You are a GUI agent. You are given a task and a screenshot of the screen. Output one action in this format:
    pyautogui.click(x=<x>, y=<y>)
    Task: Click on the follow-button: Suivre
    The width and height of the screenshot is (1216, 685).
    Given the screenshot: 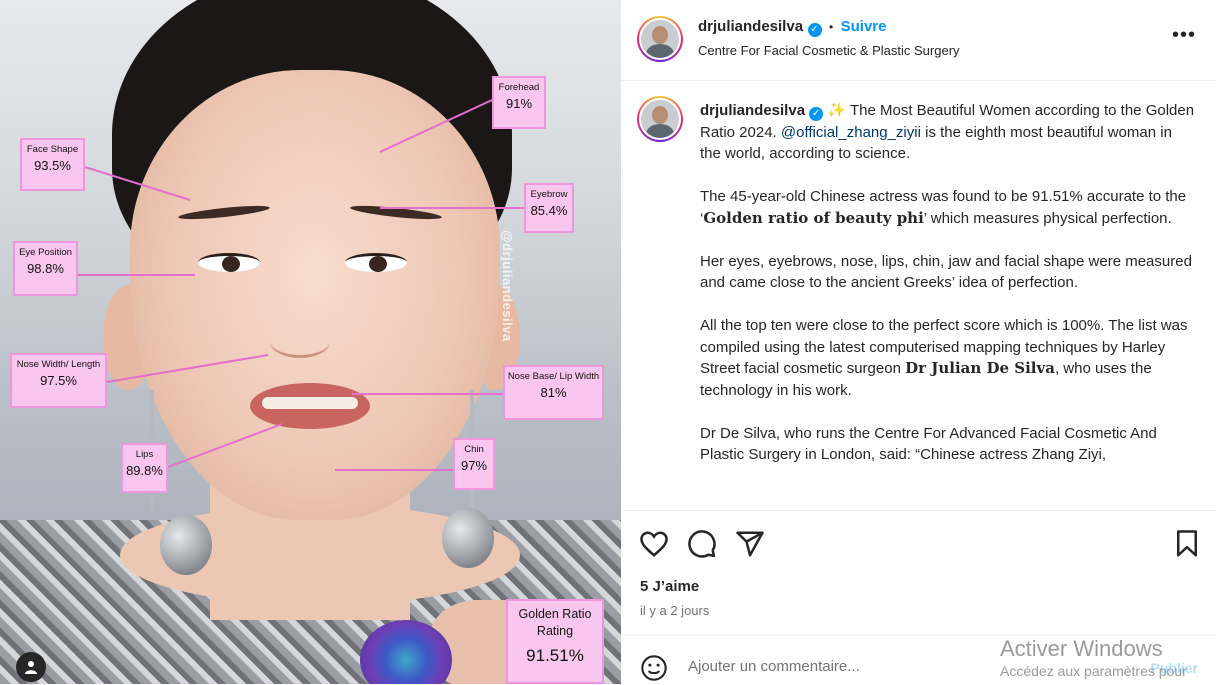 What is the action you would take?
    pyautogui.click(x=864, y=26)
    